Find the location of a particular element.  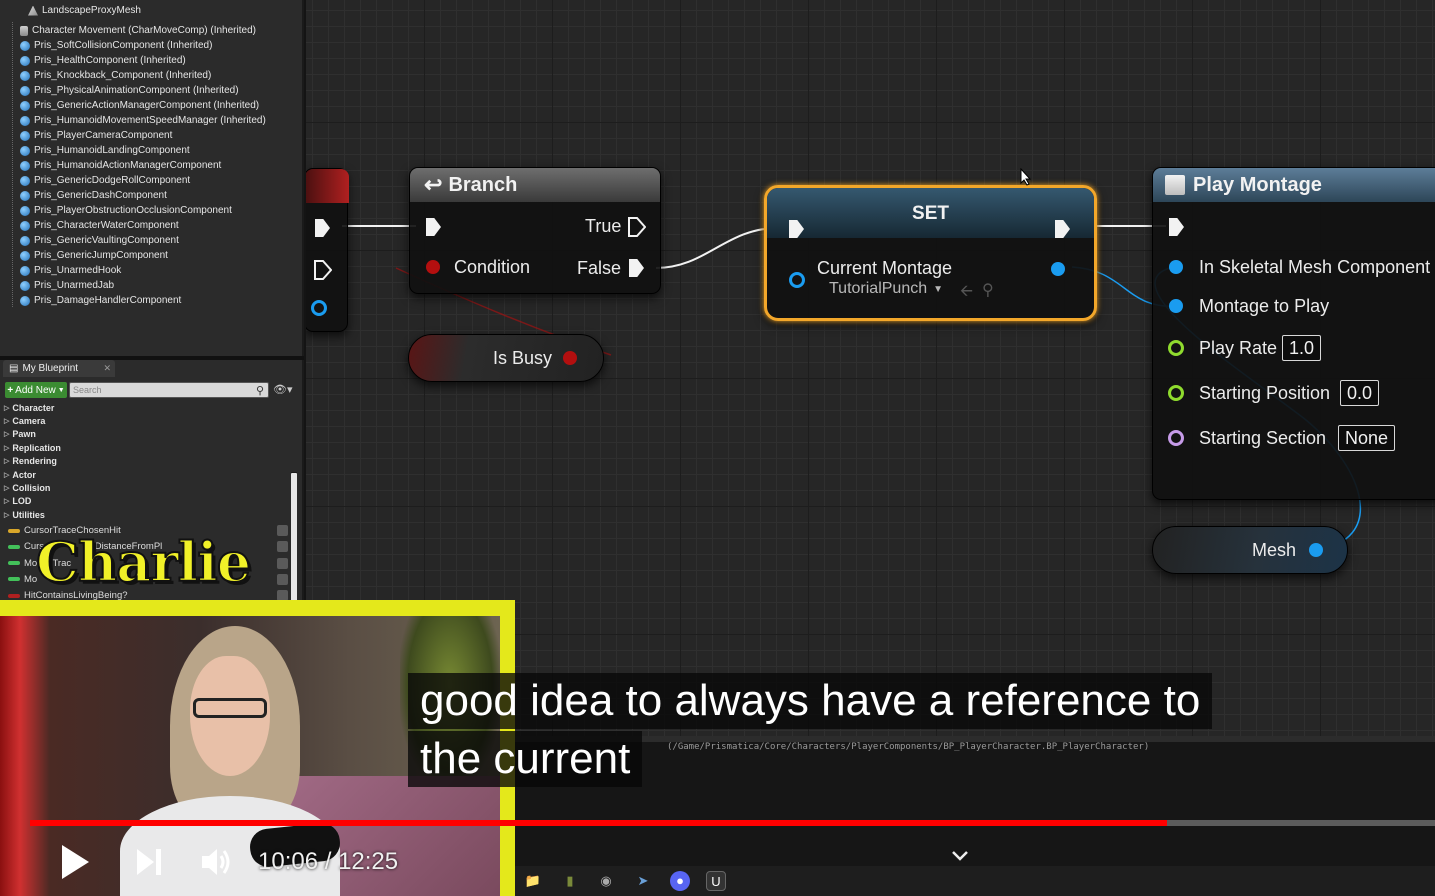

close-icon: ✕ is located at coordinates (107, 368).